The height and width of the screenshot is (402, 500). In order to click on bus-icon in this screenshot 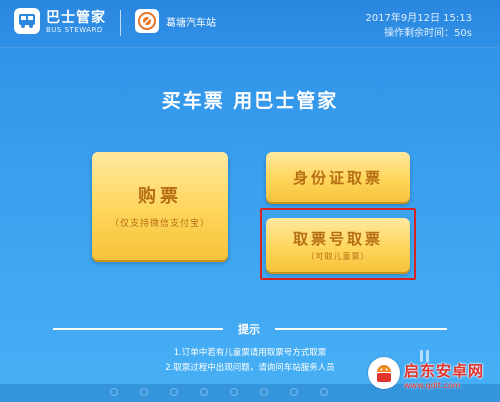, I will do `click(27, 21)`.